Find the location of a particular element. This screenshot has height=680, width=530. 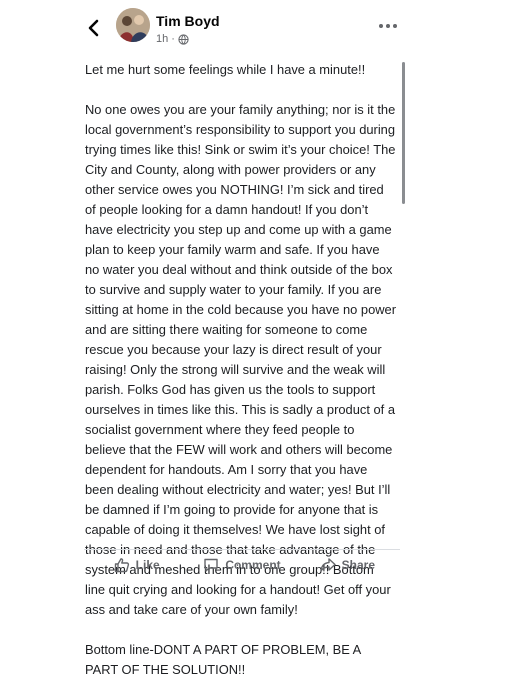

like-label: Like is located at coordinates (147, 564).